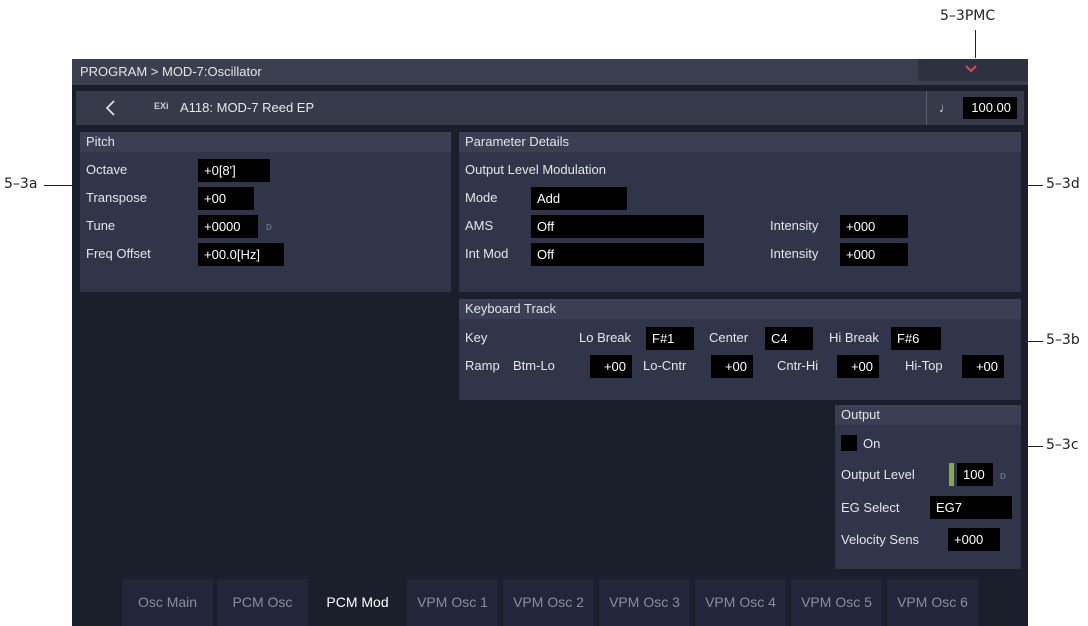  I want to click on eg-select-label: EG Select, so click(870, 507).